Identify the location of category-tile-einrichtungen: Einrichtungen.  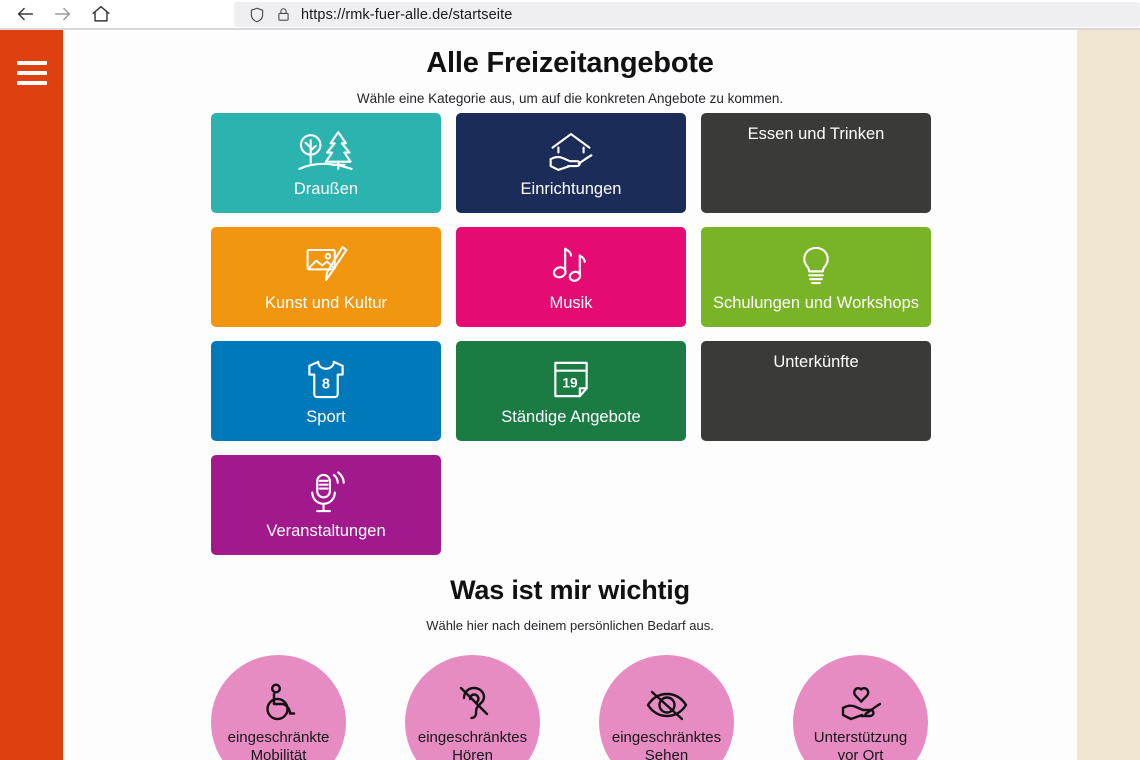
(571, 163).